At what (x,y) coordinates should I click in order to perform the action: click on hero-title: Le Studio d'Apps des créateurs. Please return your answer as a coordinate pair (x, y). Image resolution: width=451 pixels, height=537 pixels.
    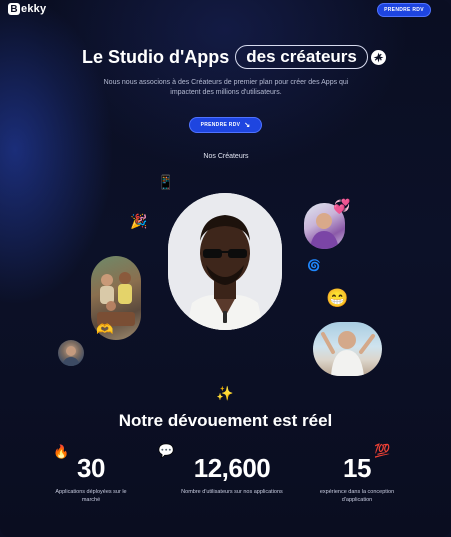
    Looking at the image, I should click on (234, 57).